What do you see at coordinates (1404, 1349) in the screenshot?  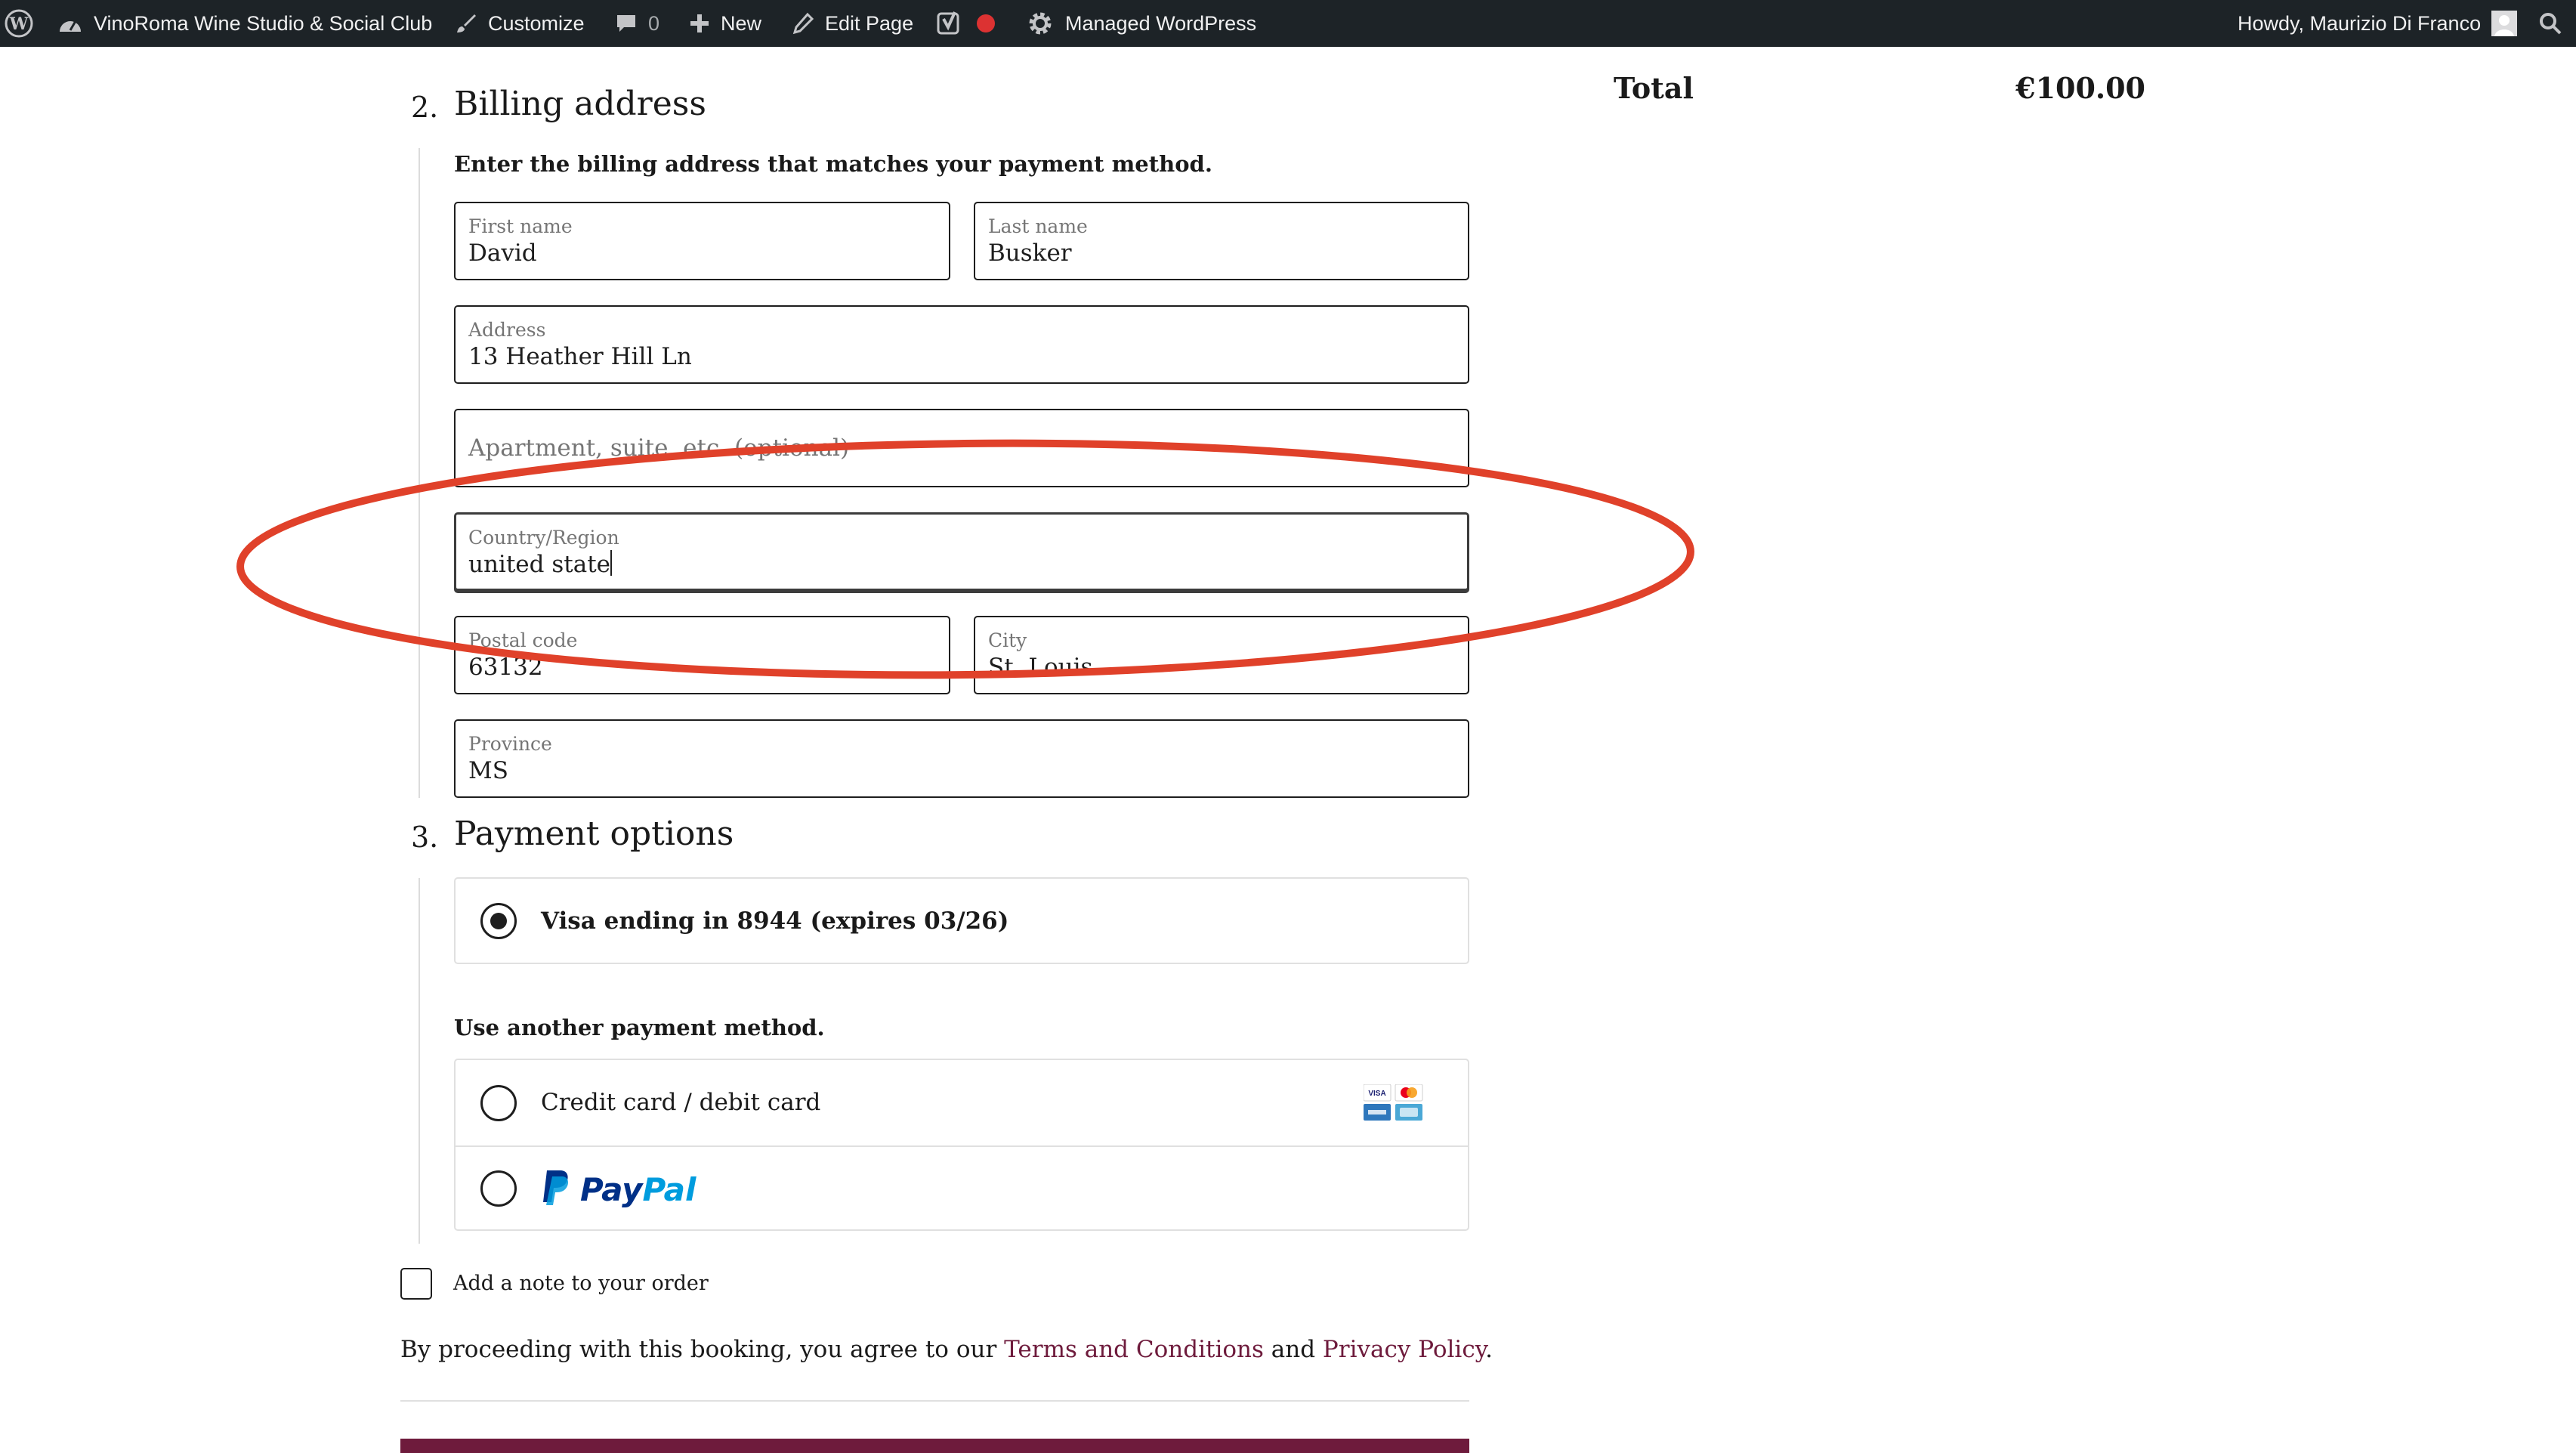 I see `privacy-policy-link: Privacy Policy` at bounding box center [1404, 1349].